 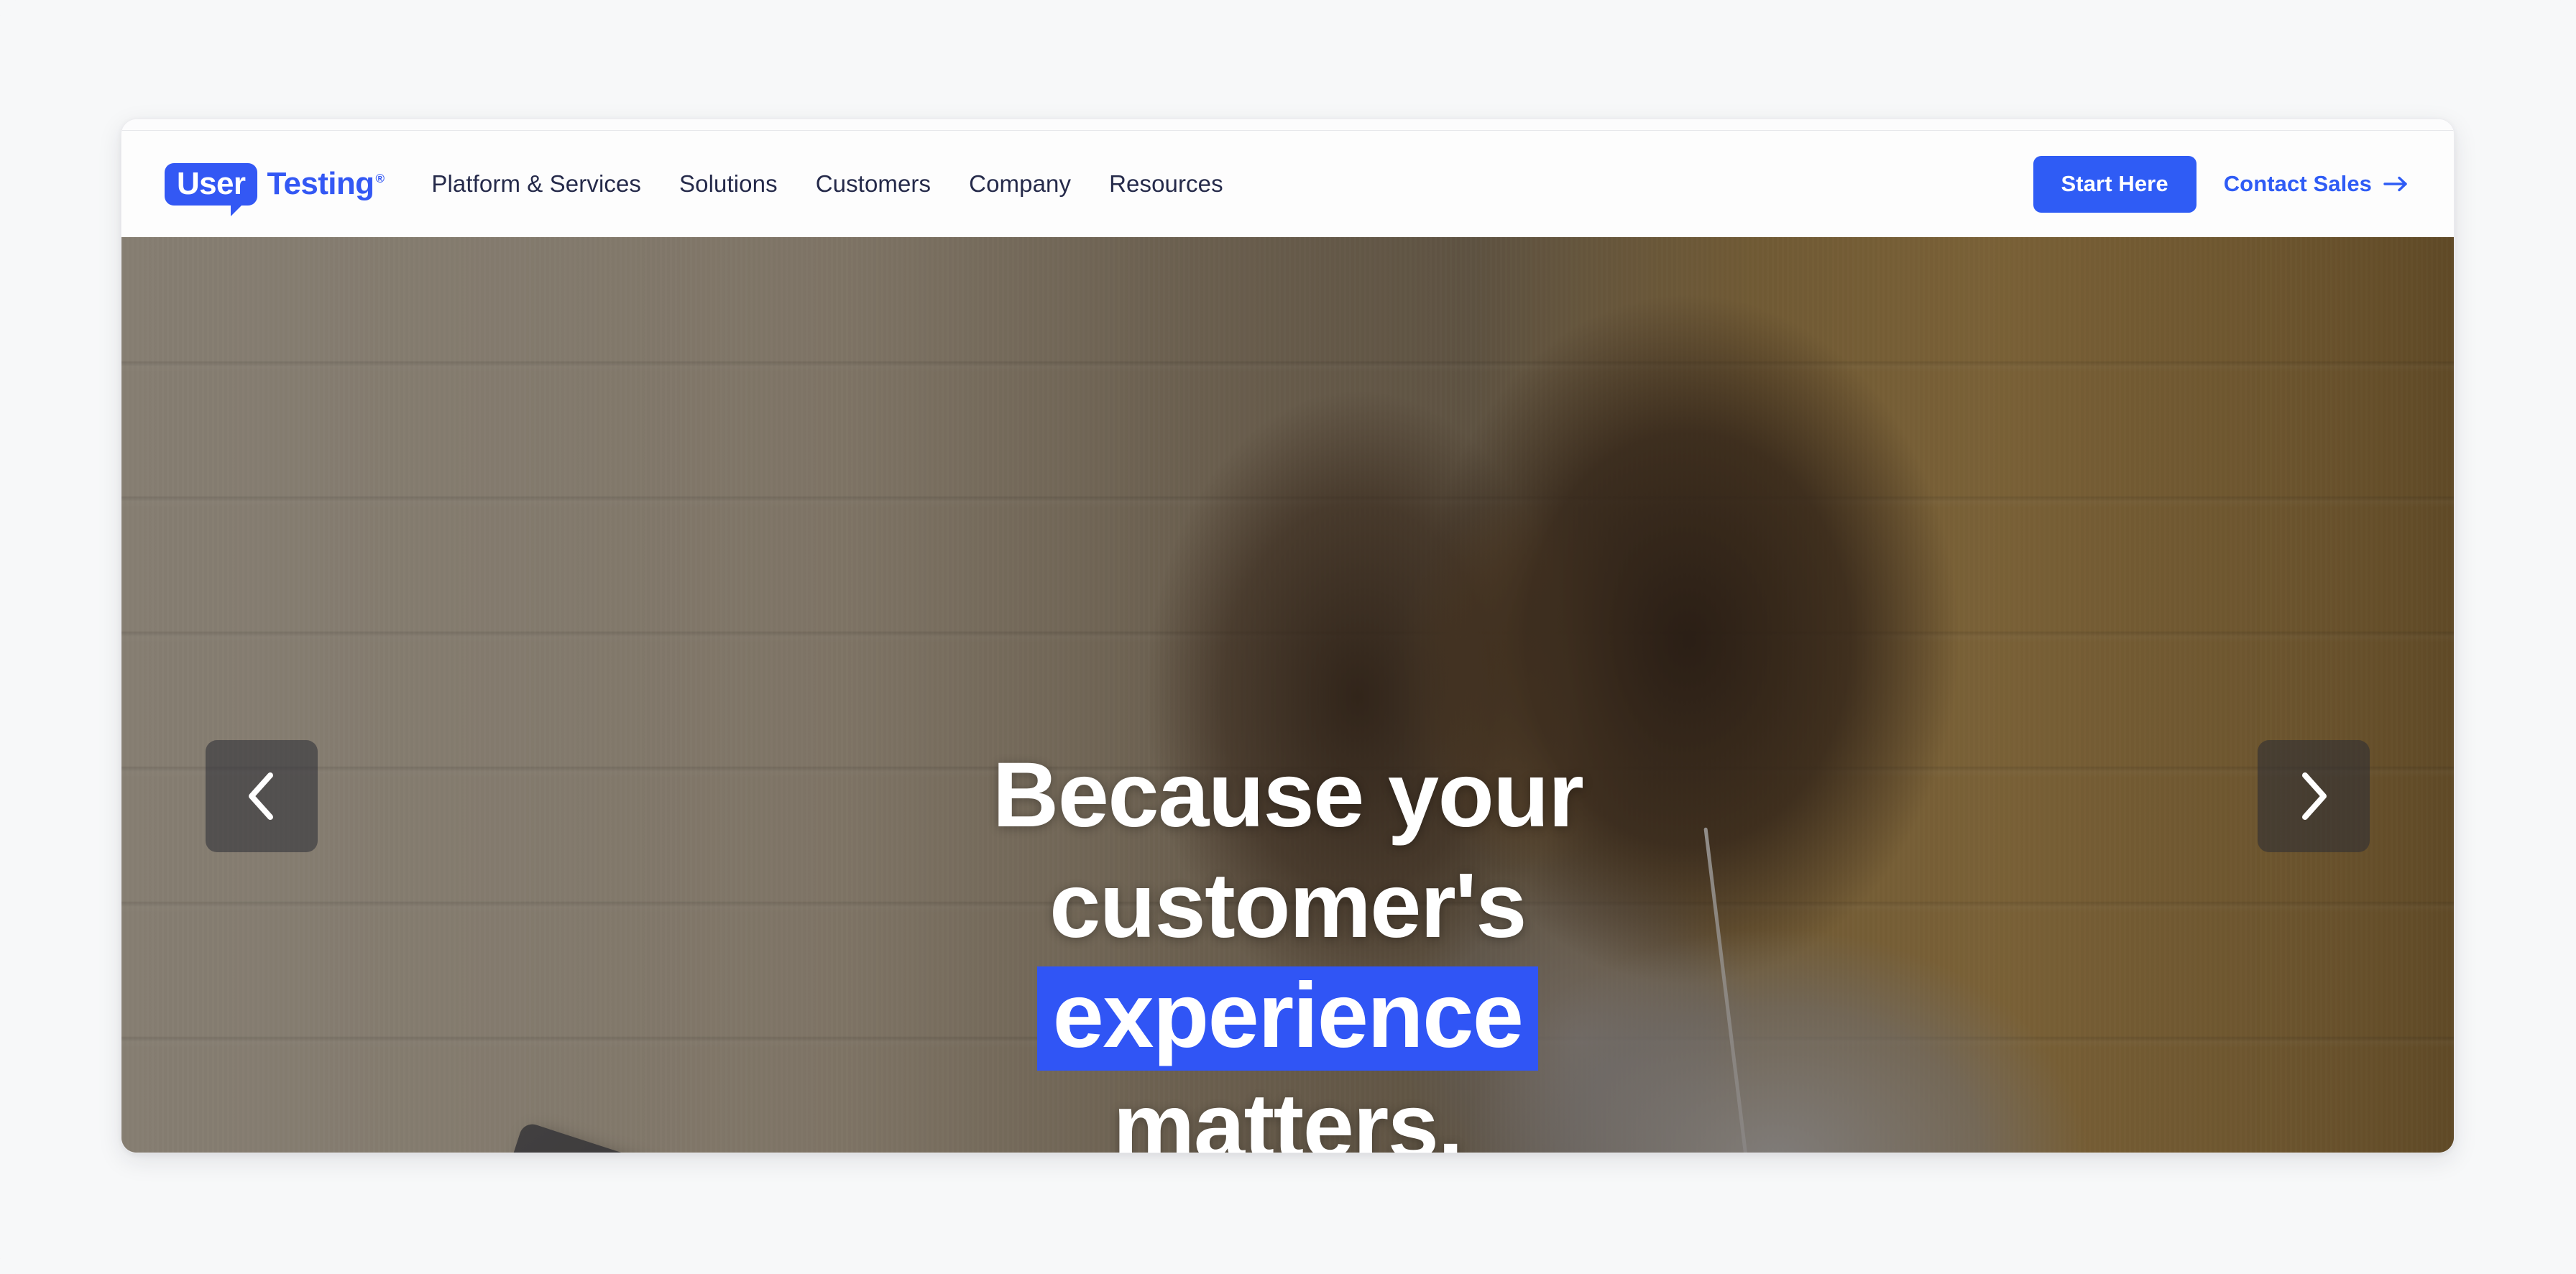 I want to click on logo-testing-word: Testing, so click(x=320, y=184).